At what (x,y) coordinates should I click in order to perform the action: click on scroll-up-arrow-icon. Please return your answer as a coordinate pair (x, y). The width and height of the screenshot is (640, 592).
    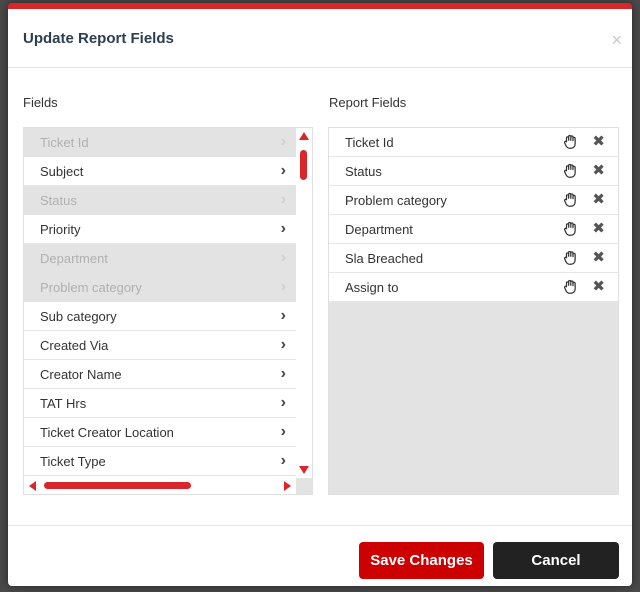
    Looking at the image, I should click on (304, 136).